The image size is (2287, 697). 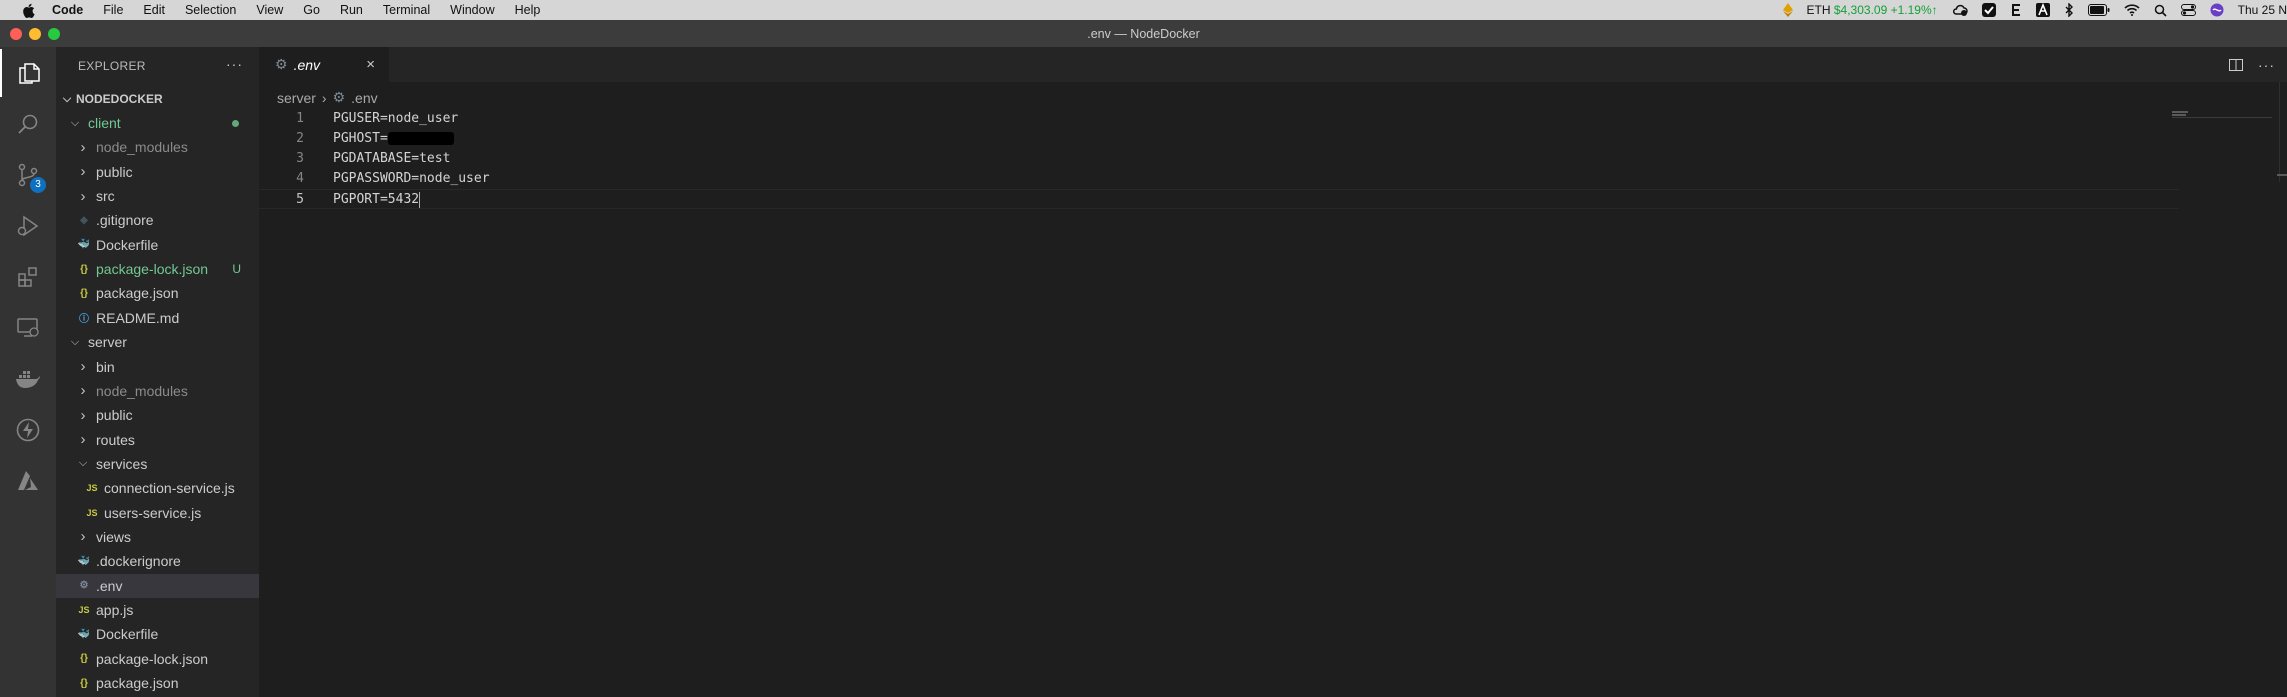 What do you see at coordinates (269, 10) in the screenshot?
I see `menu-view: View` at bounding box center [269, 10].